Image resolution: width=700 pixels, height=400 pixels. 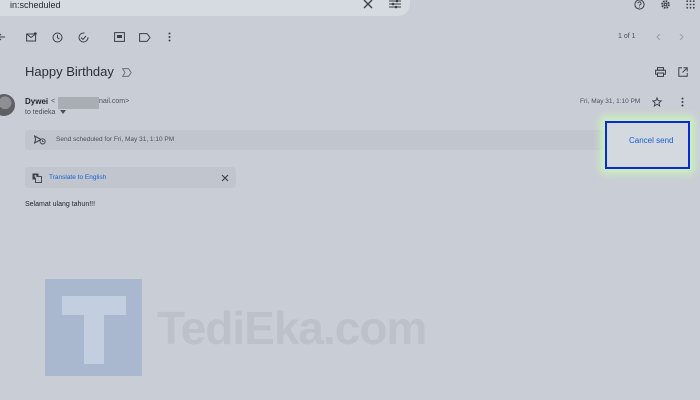 What do you see at coordinates (665, 5) in the screenshot?
I see `gear-icon` at bounding box center [665, 5].